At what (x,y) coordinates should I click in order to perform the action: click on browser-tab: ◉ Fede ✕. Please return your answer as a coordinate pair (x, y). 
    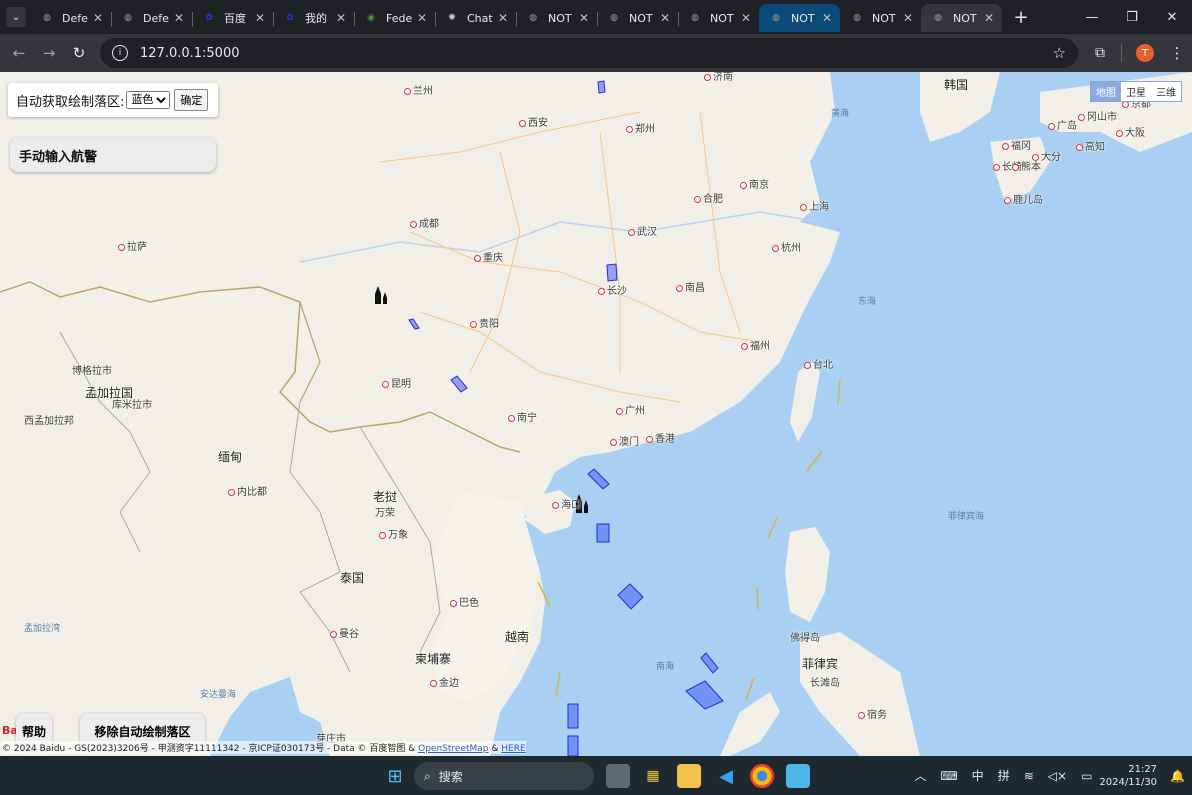
    Looking at the image, I should click on (395, 18).